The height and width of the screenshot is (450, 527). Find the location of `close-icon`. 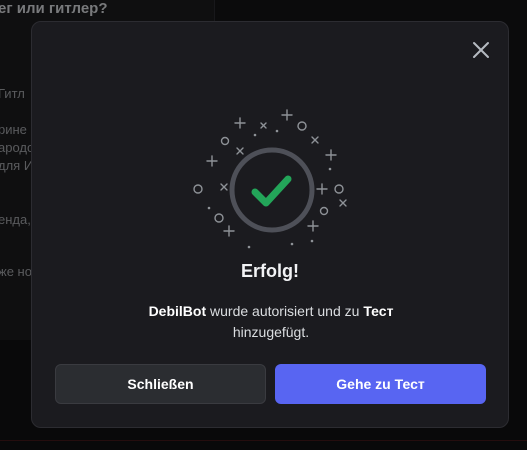

close-icon is located at coordinates (481, 50).